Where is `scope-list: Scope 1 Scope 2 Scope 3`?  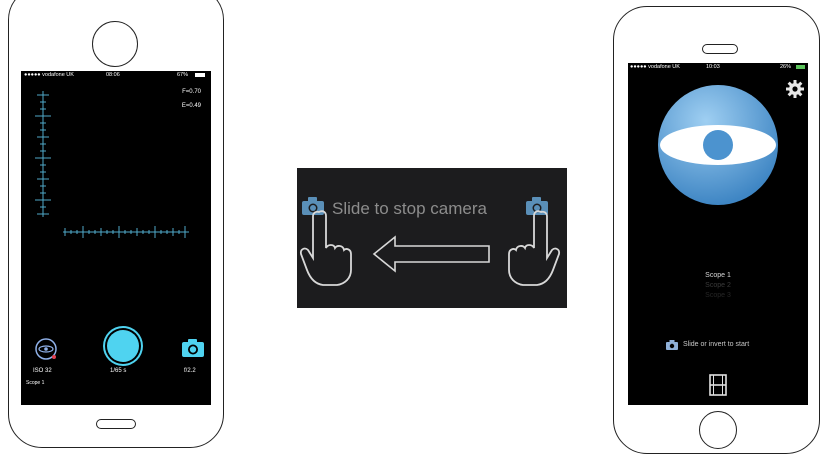 scope-list: Scope 1 Scope 2 Scope 3 is located at coordinates (718, 286).